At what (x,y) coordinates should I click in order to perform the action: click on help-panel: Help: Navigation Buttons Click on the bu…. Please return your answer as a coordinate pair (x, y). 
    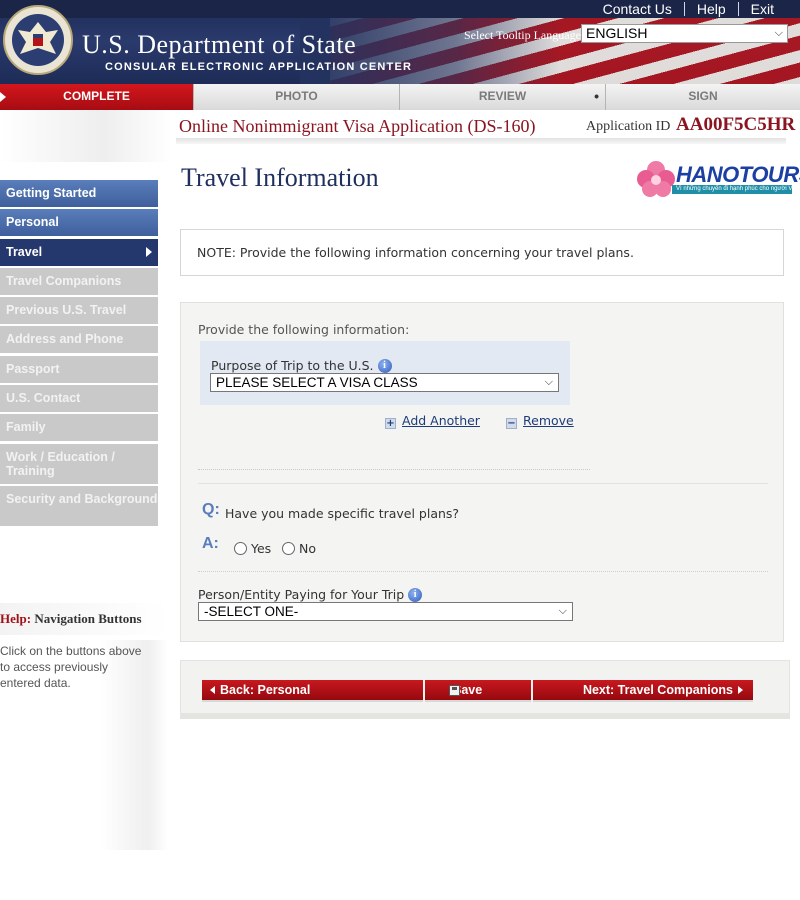
    Looking at the image, I should click on (84, 647).